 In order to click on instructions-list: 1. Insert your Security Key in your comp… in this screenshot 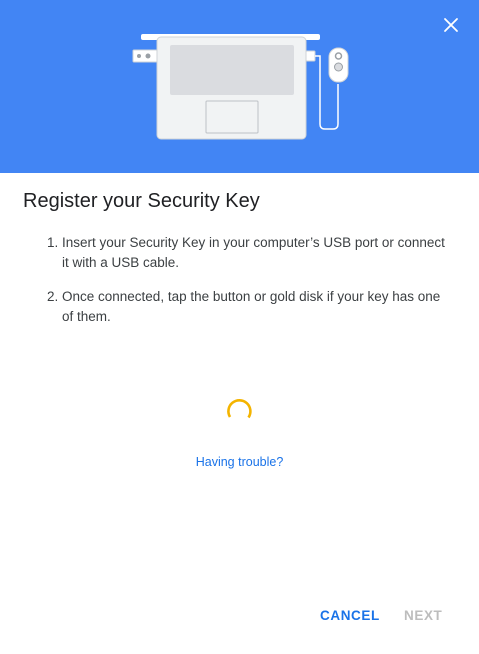, I will do `click(247, 287)`.